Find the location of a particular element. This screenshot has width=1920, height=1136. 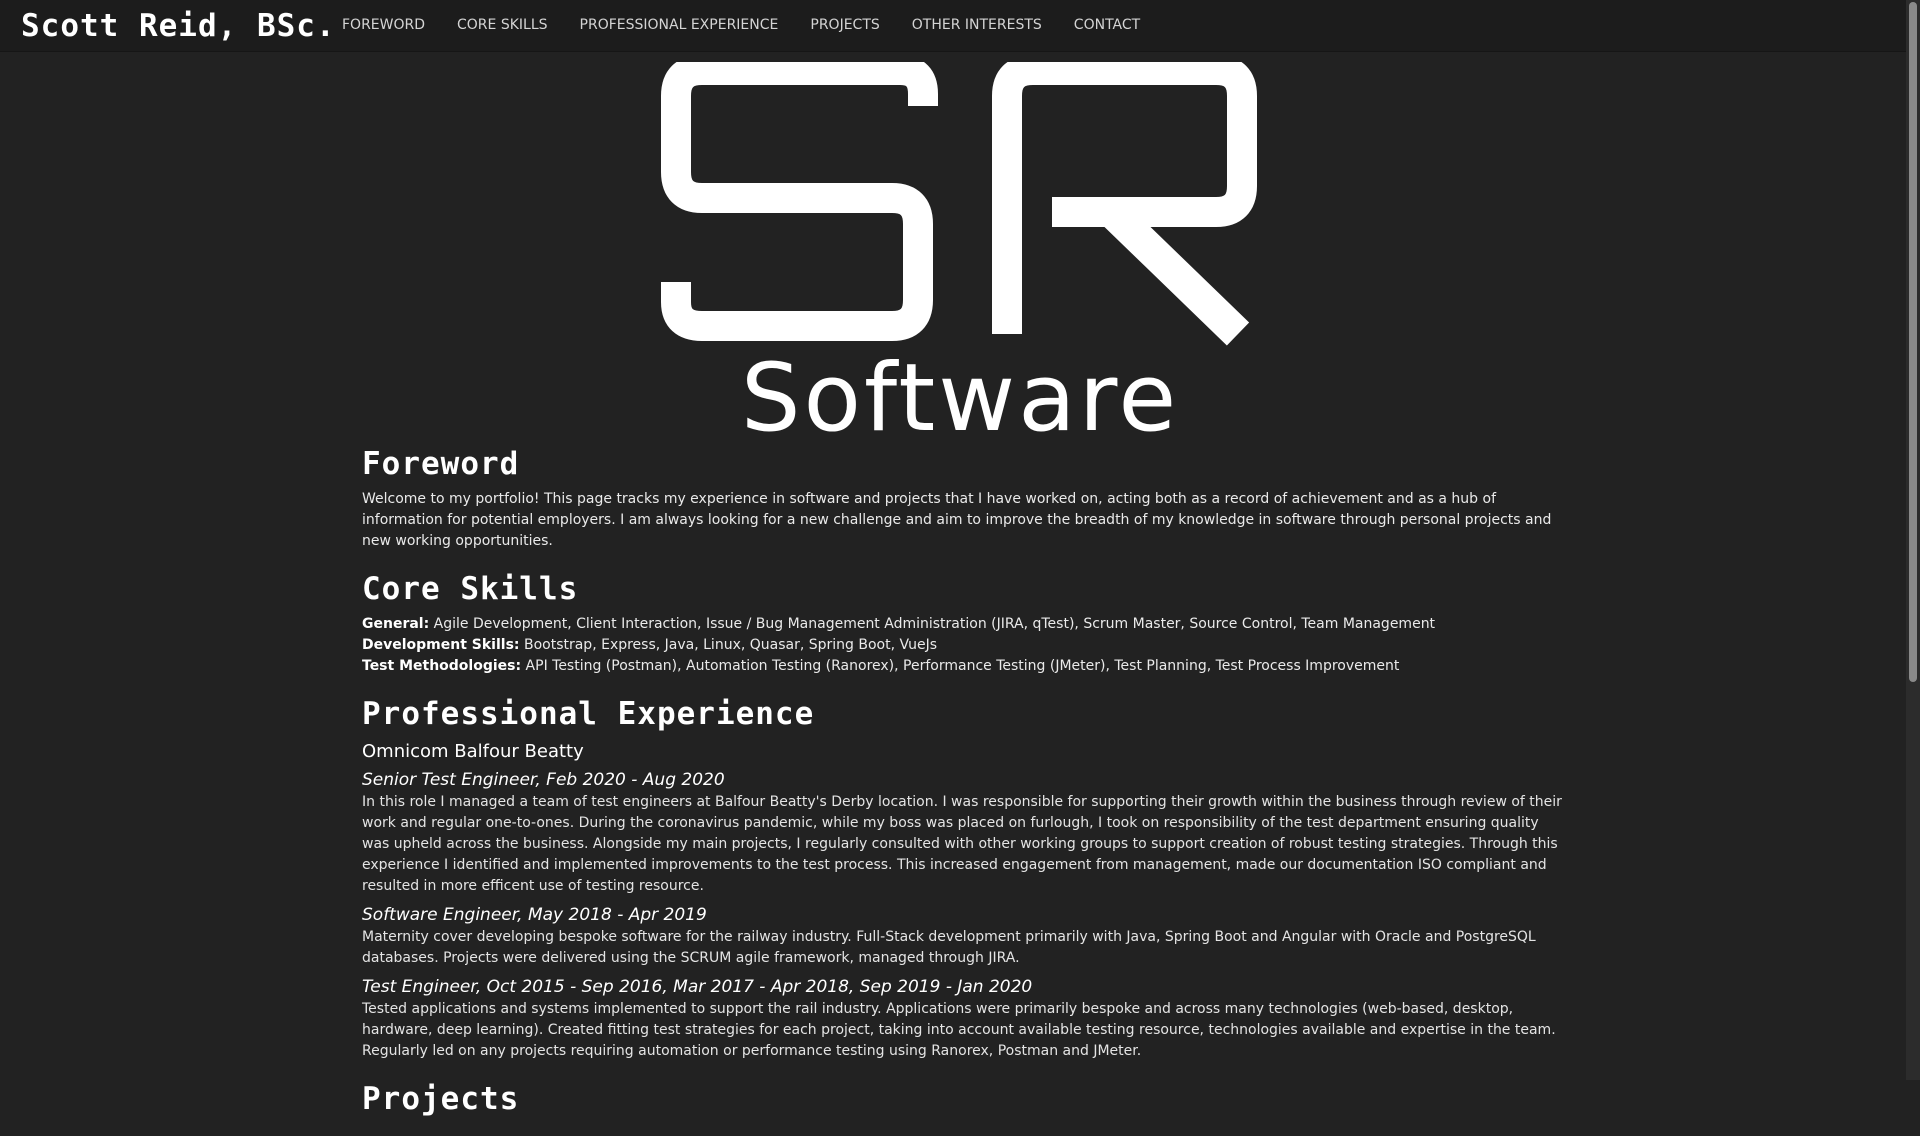

scrollbar-thumb is located at coordinates (1913, 342).